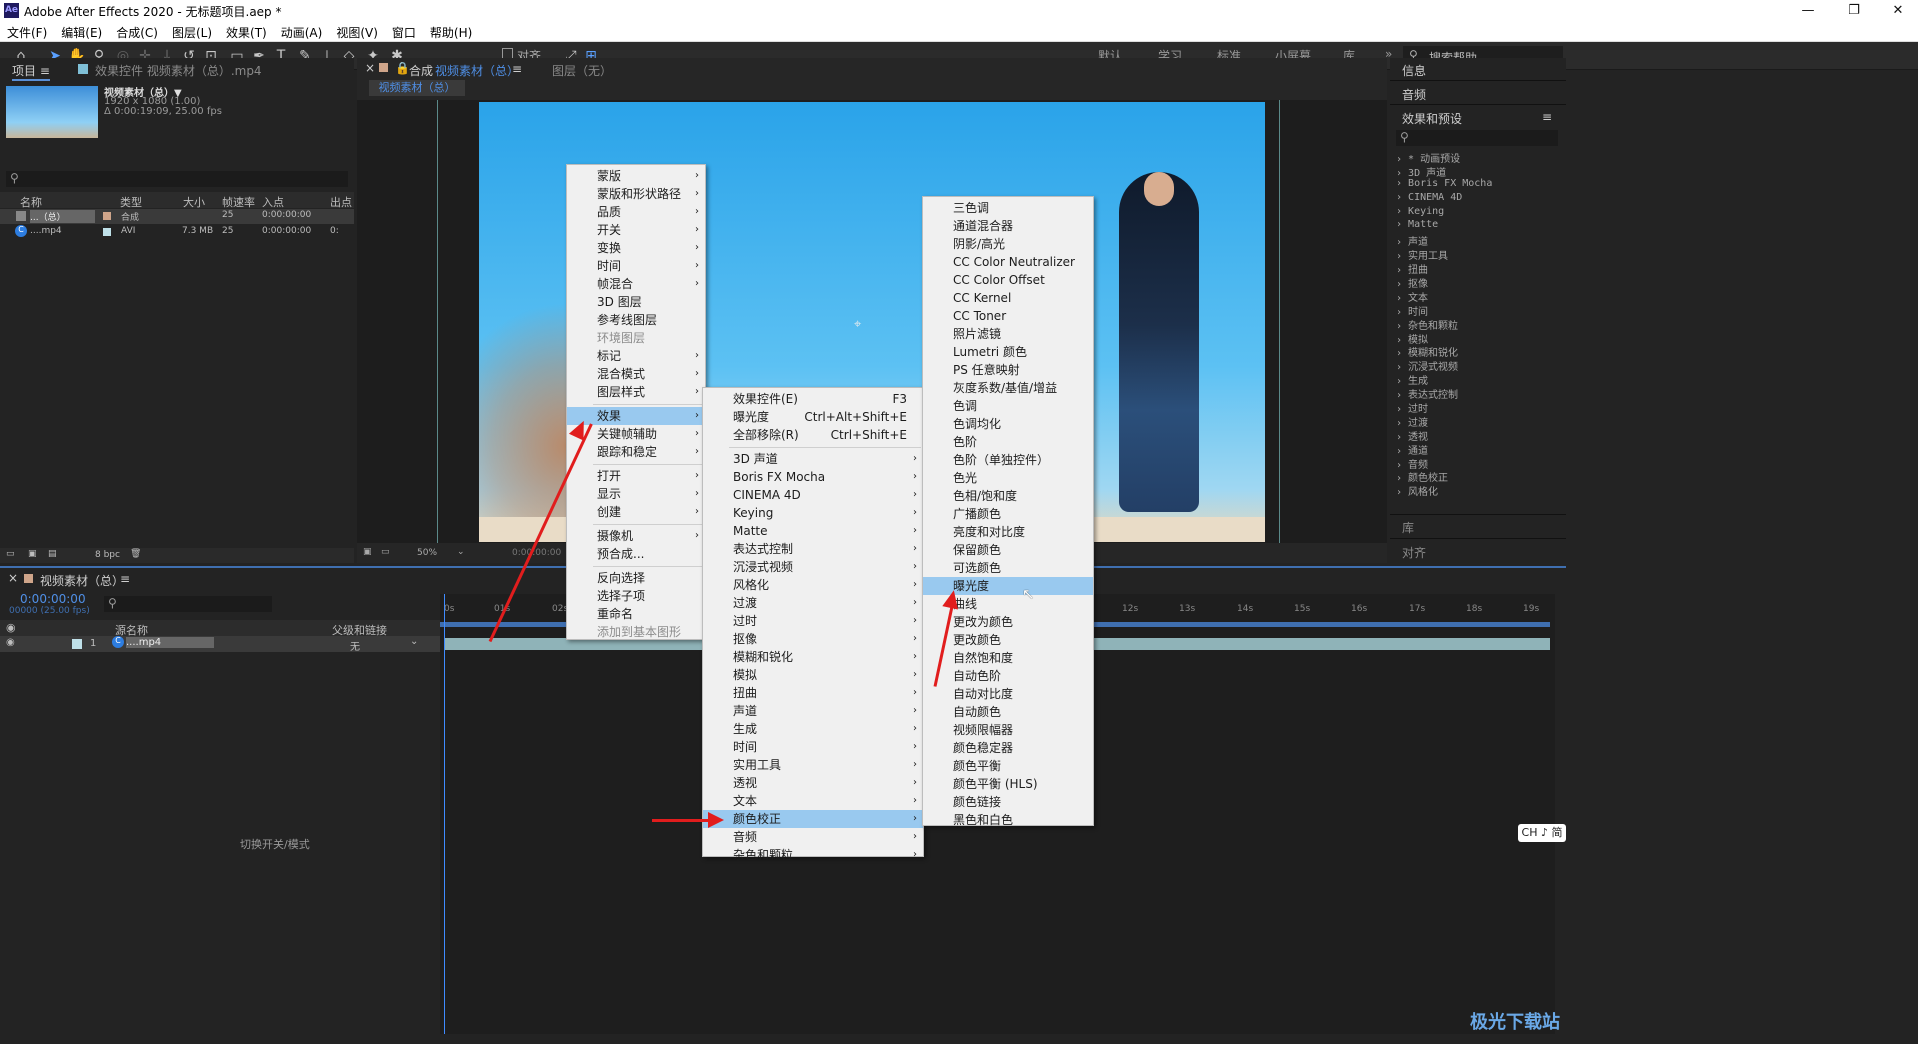 This screenshot has height=1044, width=1918. What do you see at coordinates (813, 855) in the screenshot?
I see `menu-item: 杂色和颗粒 ›` at bounding box center [813, 855].